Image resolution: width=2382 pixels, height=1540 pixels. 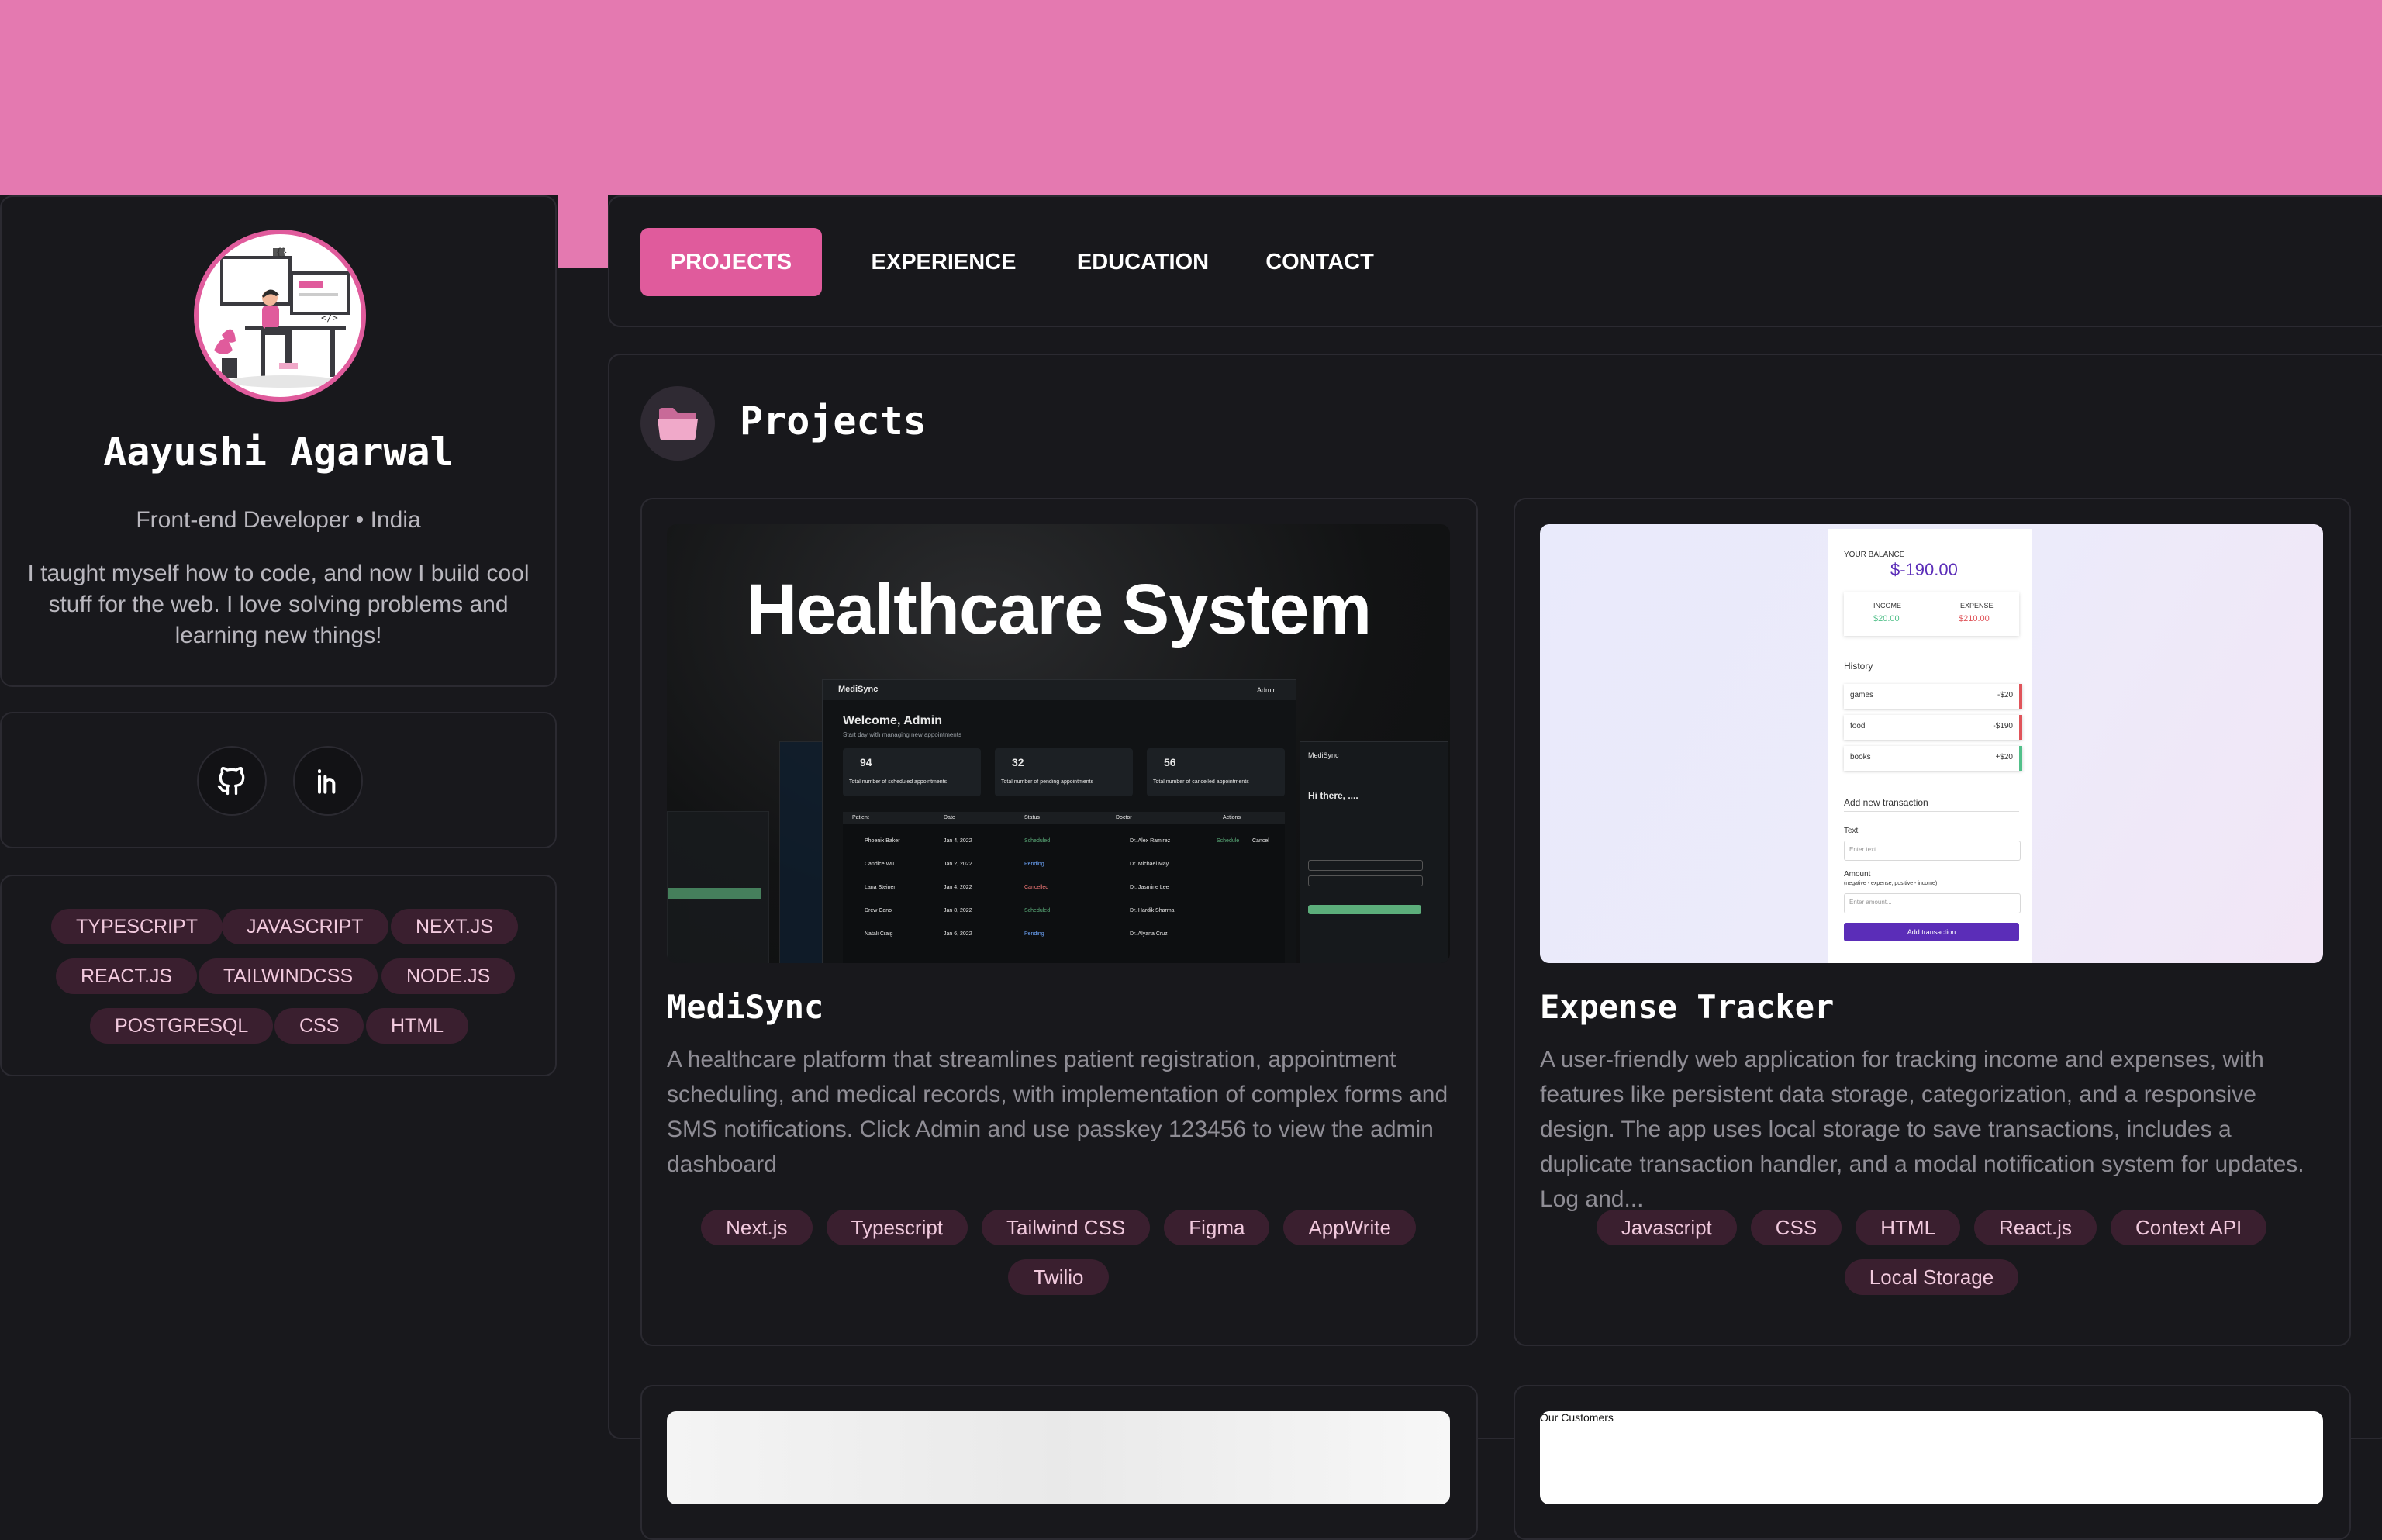 I want to click on table-cell: Dr. Alex Ramirez, so click(x=1150, y=841).